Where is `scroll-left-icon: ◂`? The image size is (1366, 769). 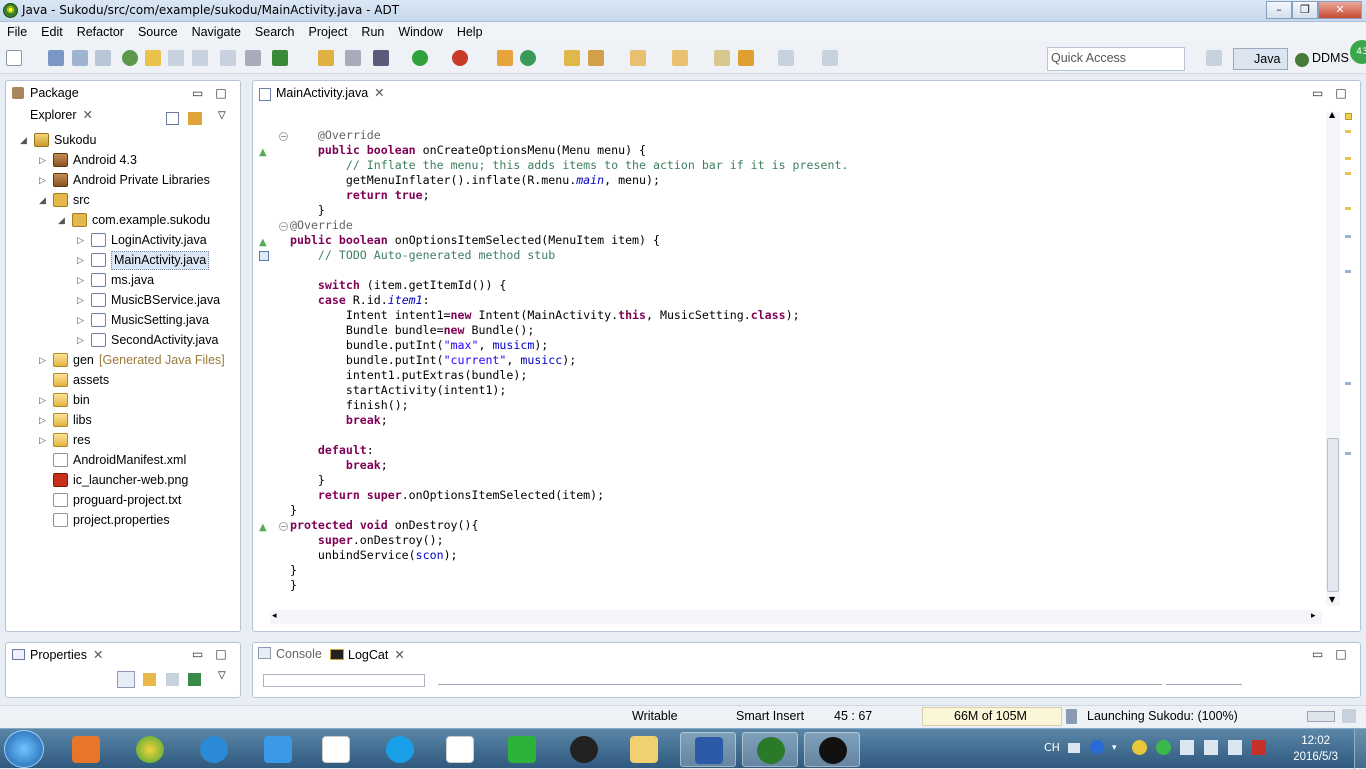 scroll-left-icon: ◂ is located at coordinates (274, 616).